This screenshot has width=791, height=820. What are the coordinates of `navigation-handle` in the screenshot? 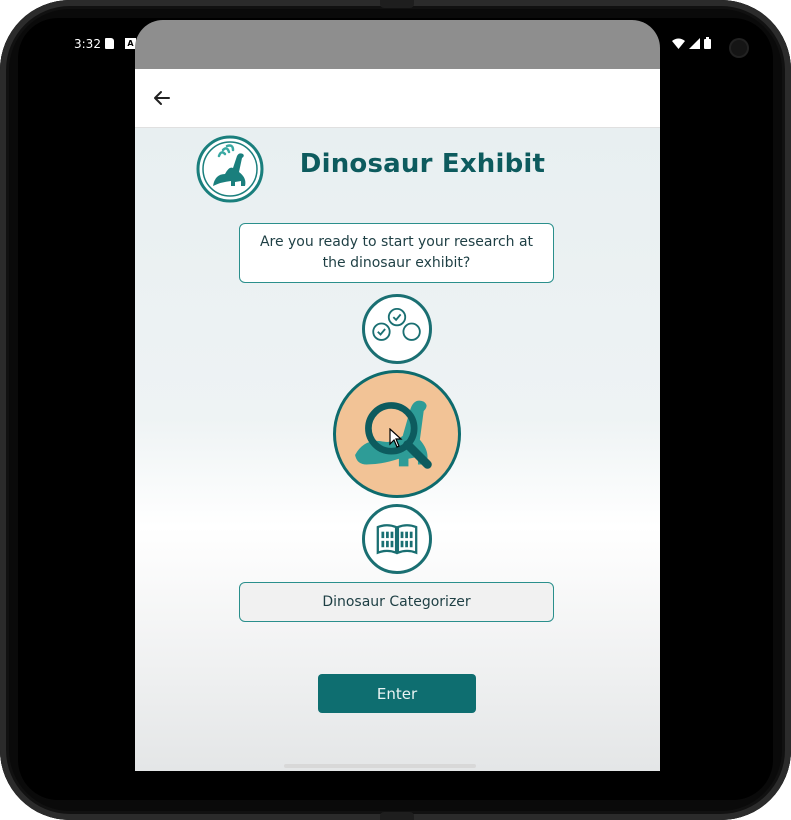 It's located at (380, 766).